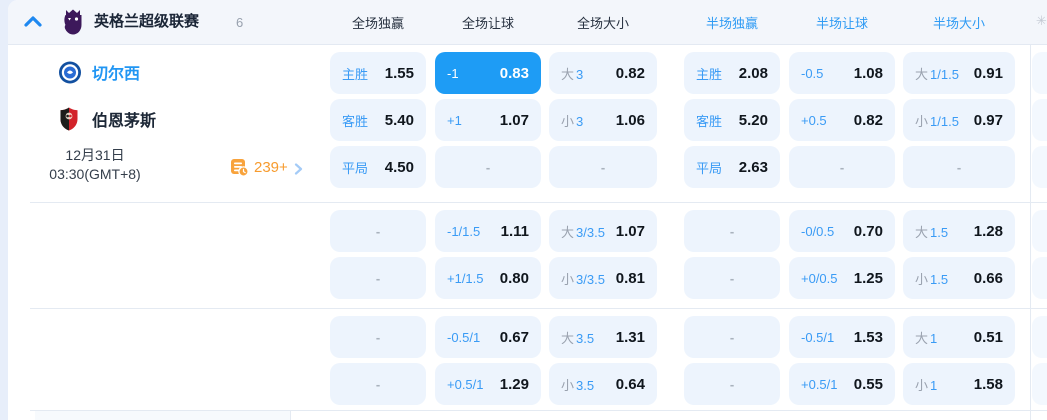 The image size is (1047, 420). Describe the element at coordinates (267, 167) in the screenshot. I see `more-markets-link: 239+` at that location.